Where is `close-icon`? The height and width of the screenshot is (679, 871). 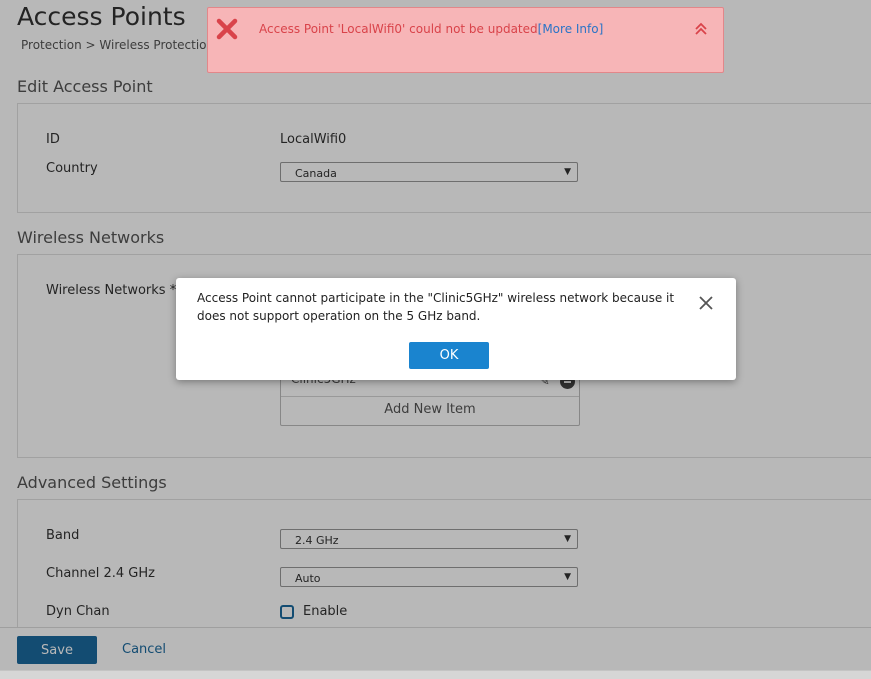 close-icon is located at coordinates (706, 303).